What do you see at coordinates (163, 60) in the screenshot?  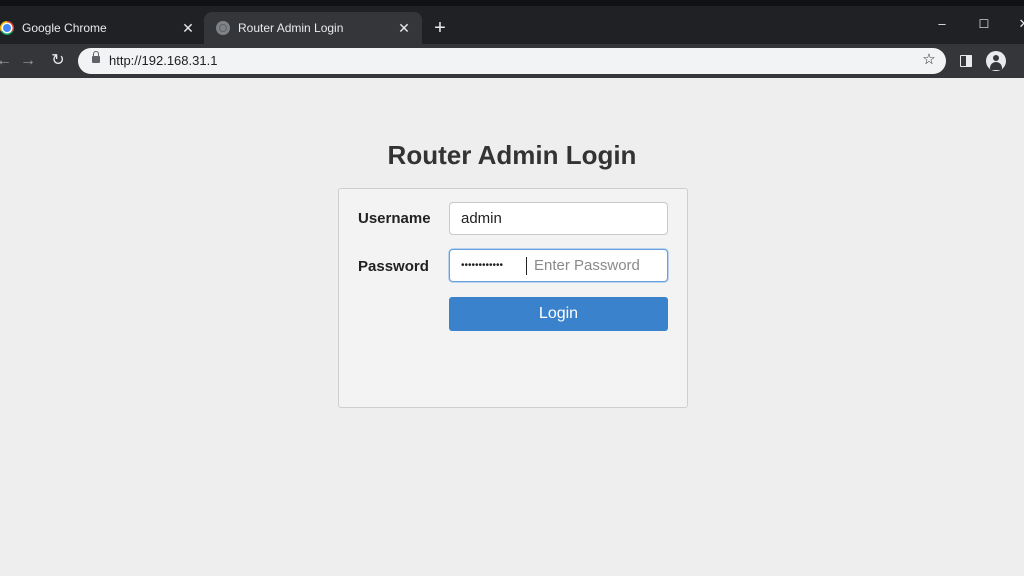 I see `url-text: http://192.168.31.1` at bounding box center [163, 60].